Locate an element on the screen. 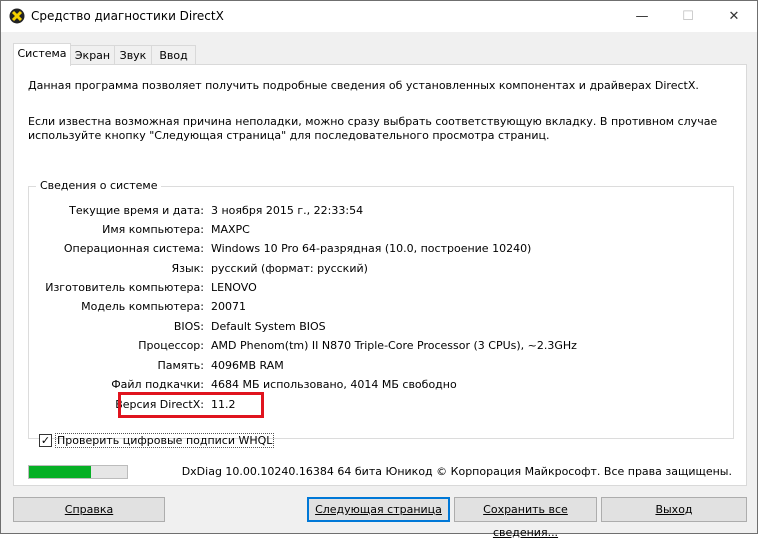 The width and height of the screenshot is (758, 544). window-title: Средство диагностики DirectX is located at coordinates (127, 16).